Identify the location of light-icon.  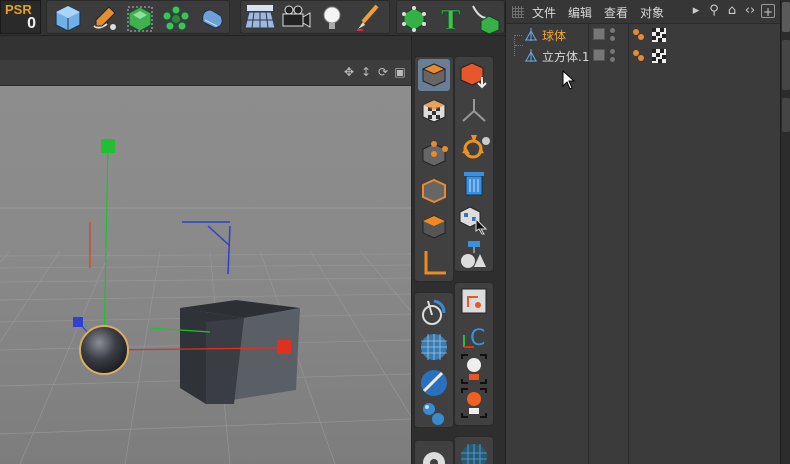
(332, 18).